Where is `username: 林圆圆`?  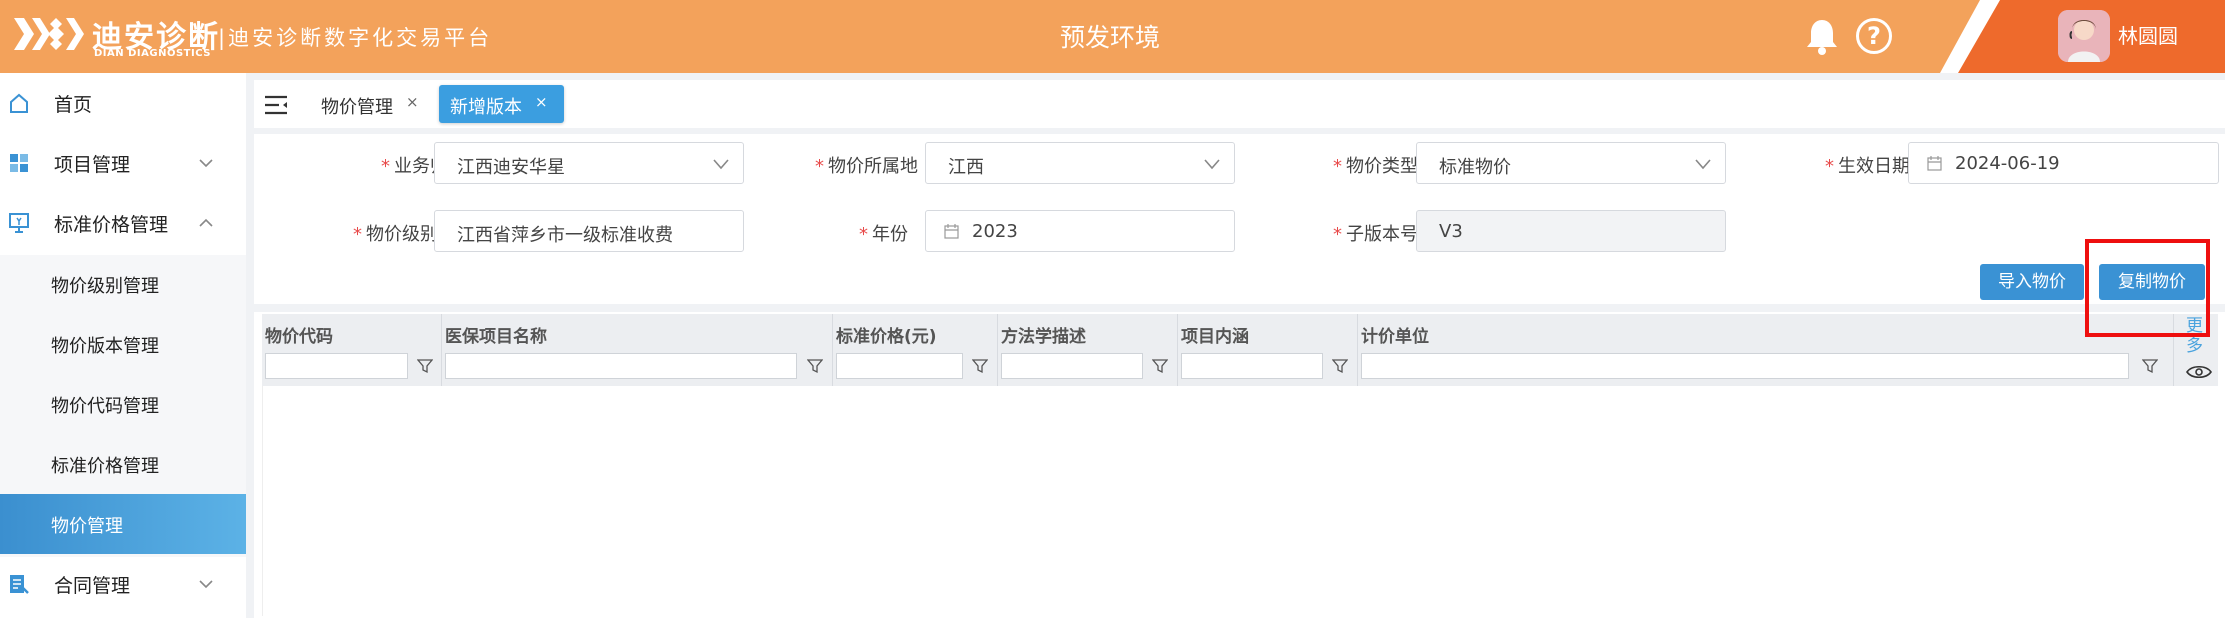 username: 林圆圆 is located at coordinates (2148, 34).